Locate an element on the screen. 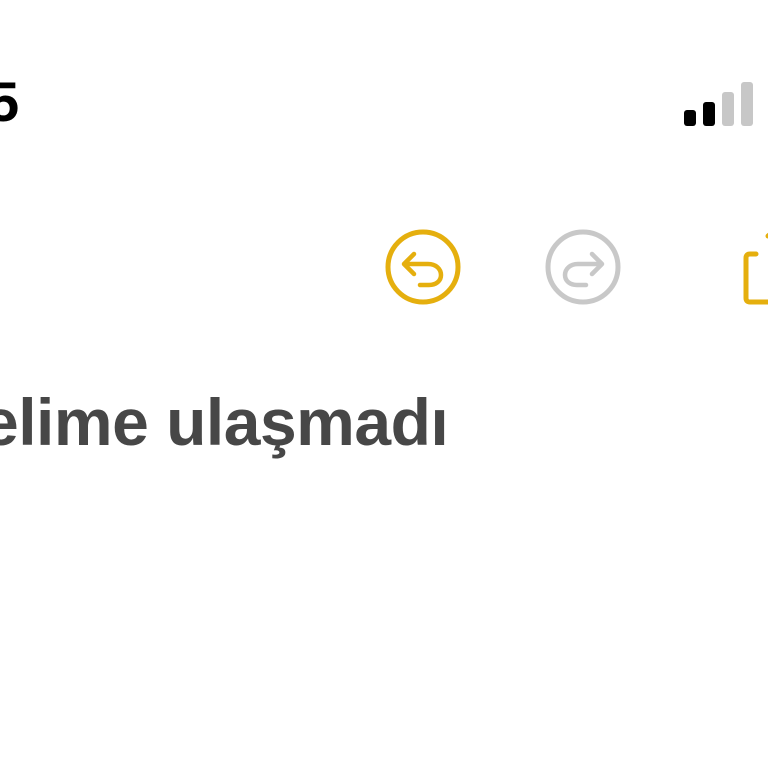 This screenshot has width=768, height=768. share-icon is located at coordinates (755, 268).